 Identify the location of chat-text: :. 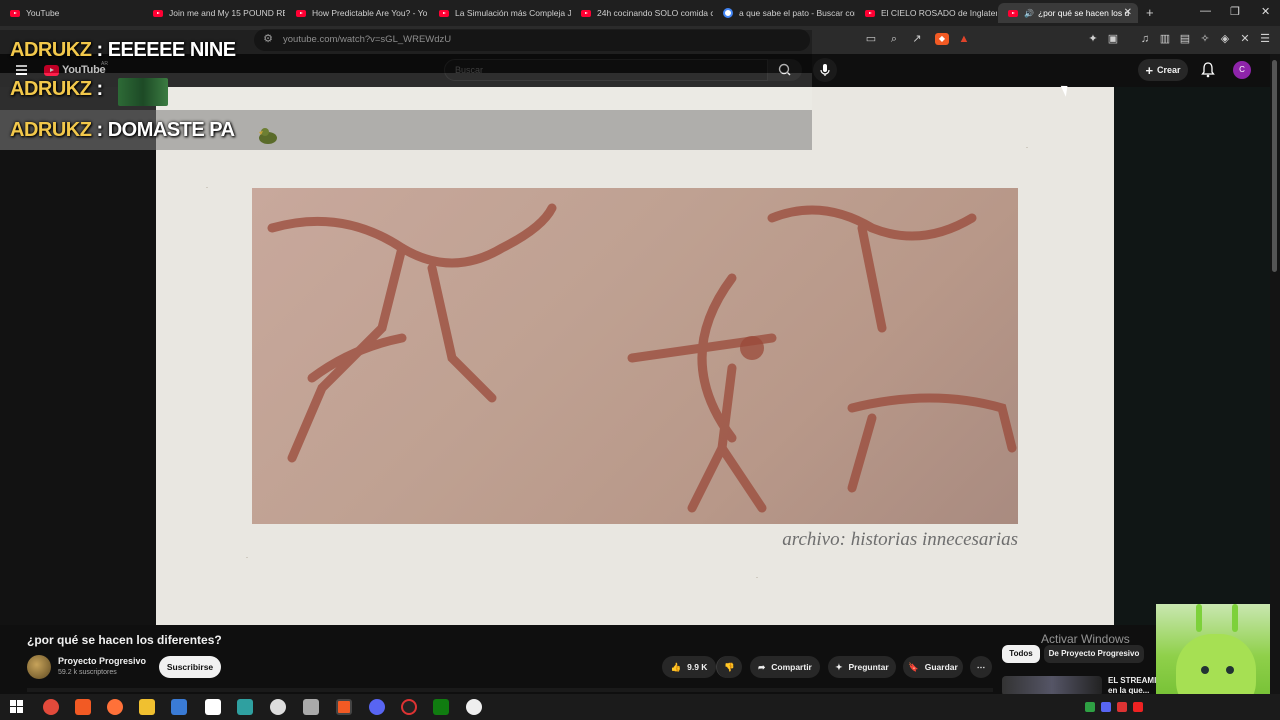
(100, 89).